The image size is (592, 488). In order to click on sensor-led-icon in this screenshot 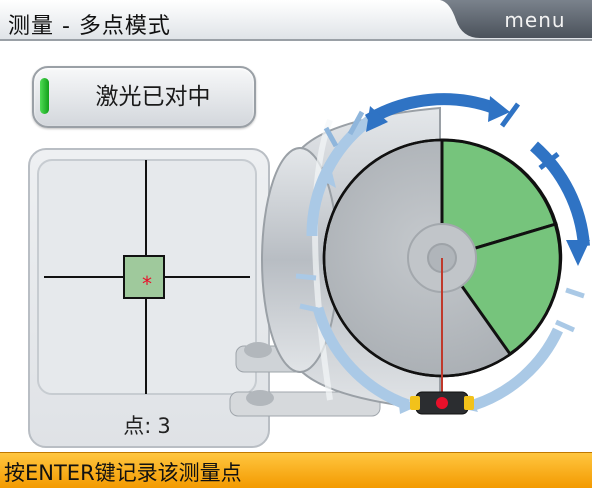, I will do `click(442, 403)`.